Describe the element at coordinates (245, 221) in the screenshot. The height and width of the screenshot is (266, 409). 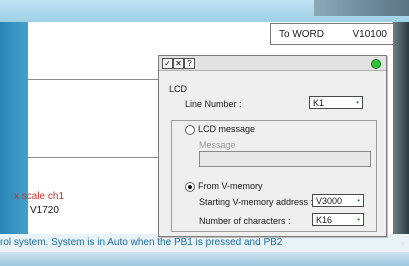
I see `num-chars-label: Number of characters :` at that location.